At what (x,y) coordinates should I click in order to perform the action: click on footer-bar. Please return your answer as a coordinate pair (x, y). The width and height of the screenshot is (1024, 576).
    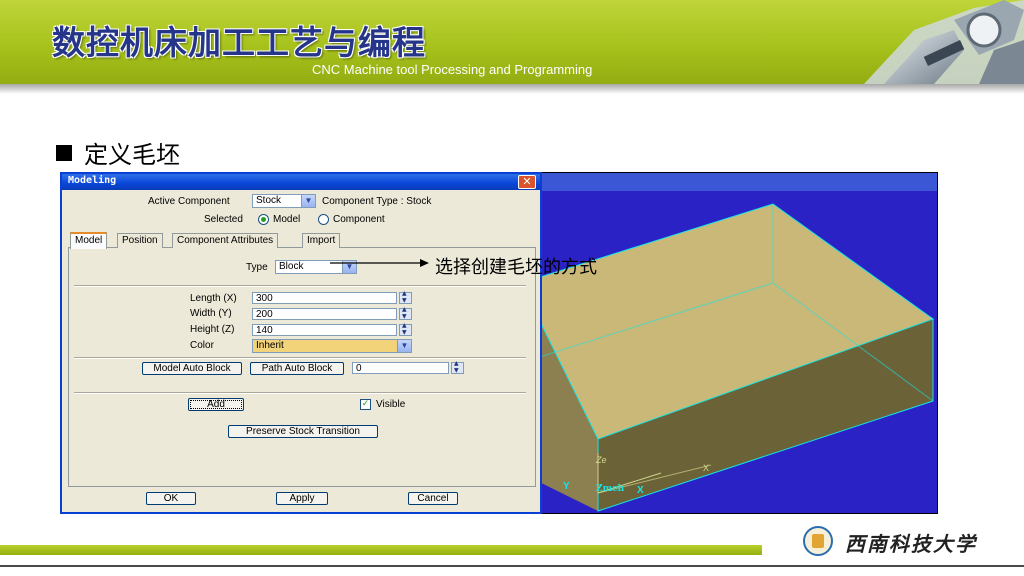
    Looking at the image, I should click on (381, 550).